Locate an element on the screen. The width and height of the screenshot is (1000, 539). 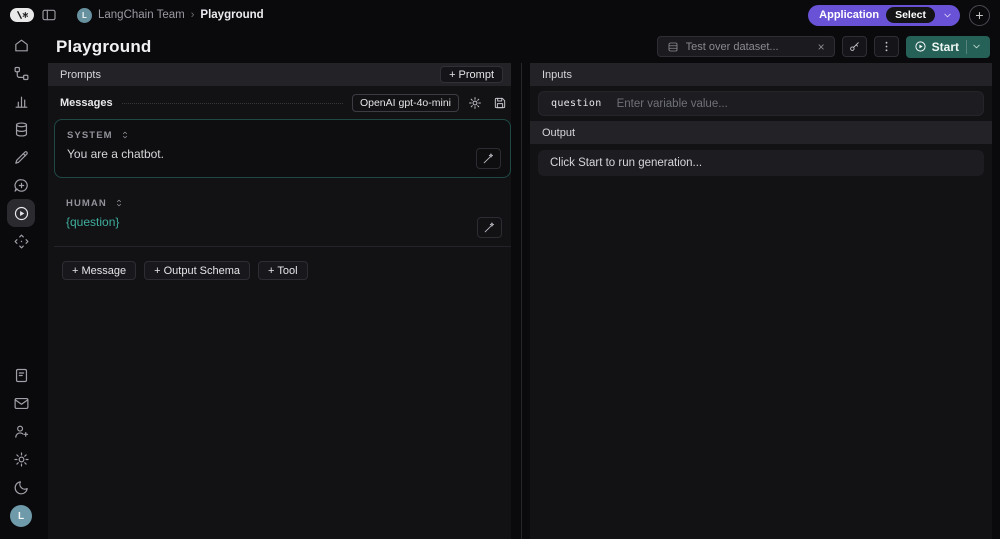
sidebar-item-theme-toggle is located at coordinates (21, 487).